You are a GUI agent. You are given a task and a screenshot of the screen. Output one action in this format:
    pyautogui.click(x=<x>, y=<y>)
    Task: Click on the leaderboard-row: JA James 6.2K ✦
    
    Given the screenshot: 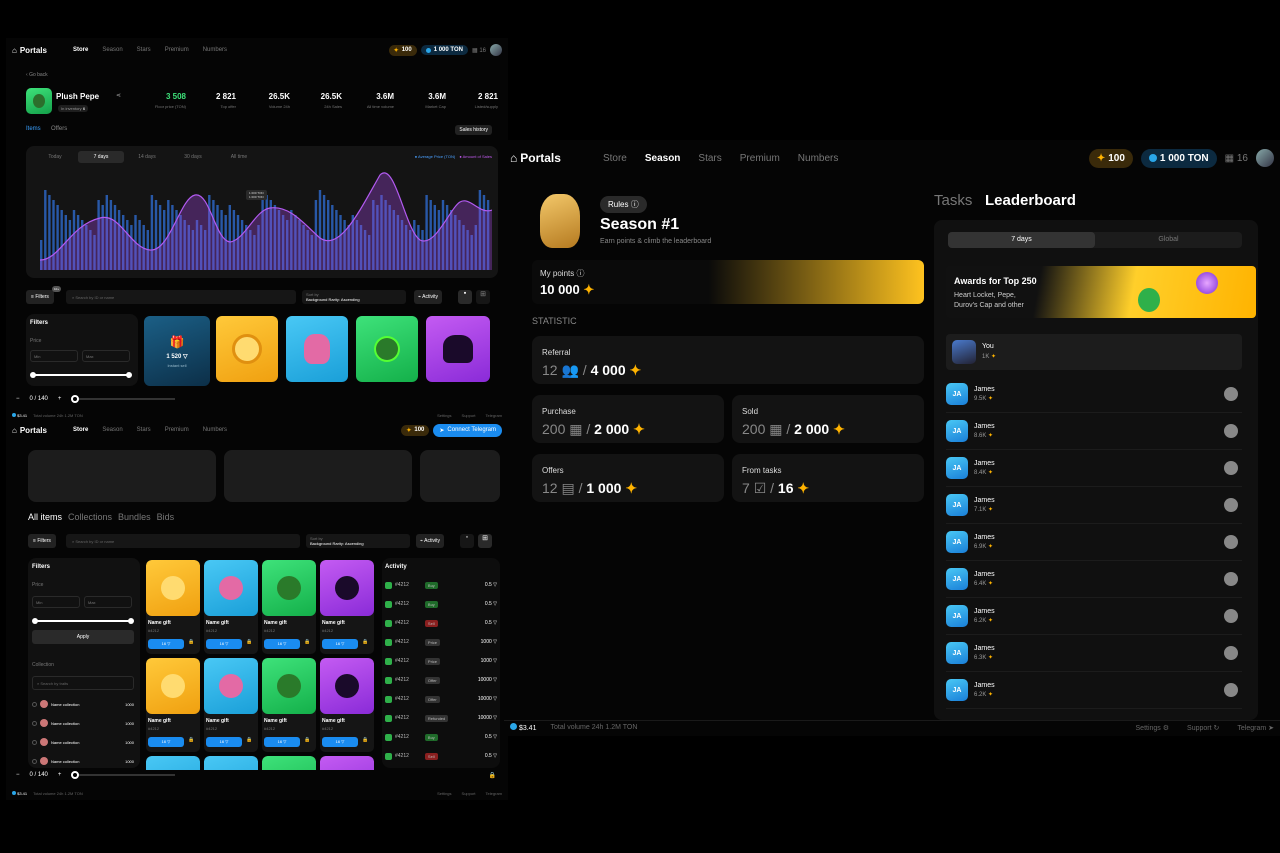 What is the action you would take?
    pyautogui.click(x=1094, y=616)
    